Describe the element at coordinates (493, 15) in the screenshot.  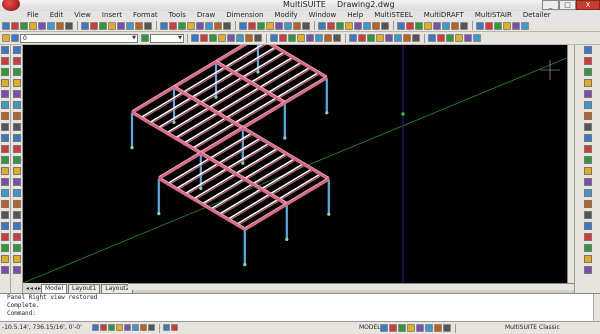
I see `menu-multistair: MultiSTAIR` at that location.